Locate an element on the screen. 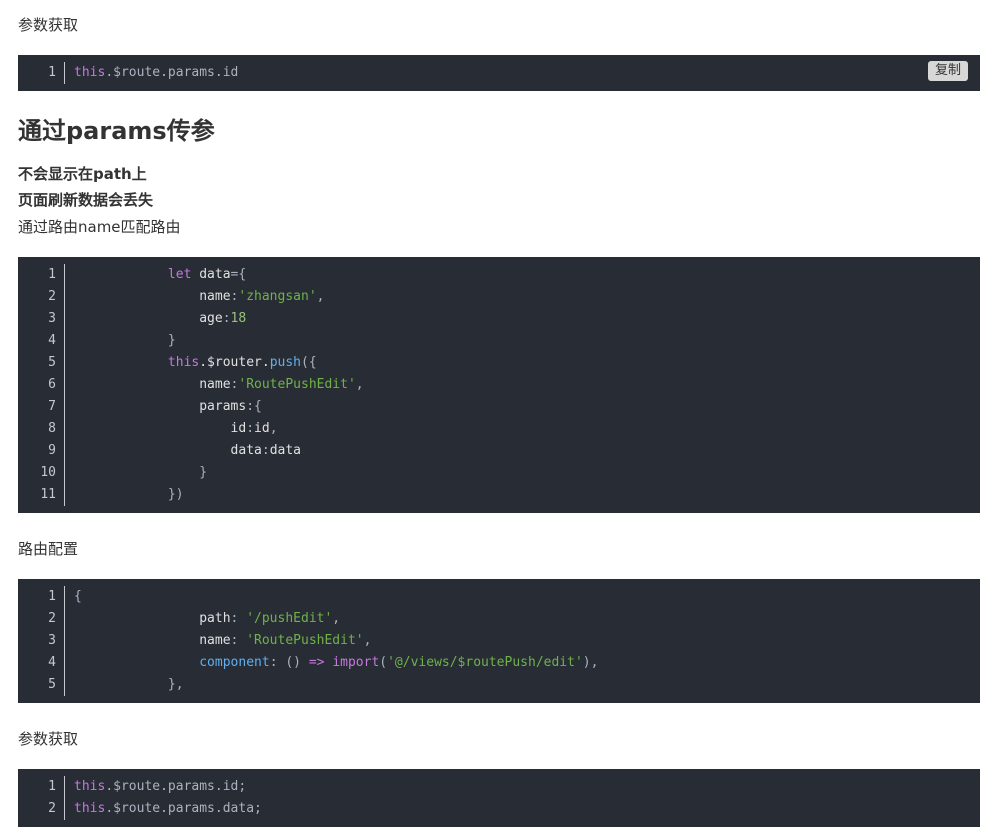  code-token: }) is located at coordinates (175, 494).